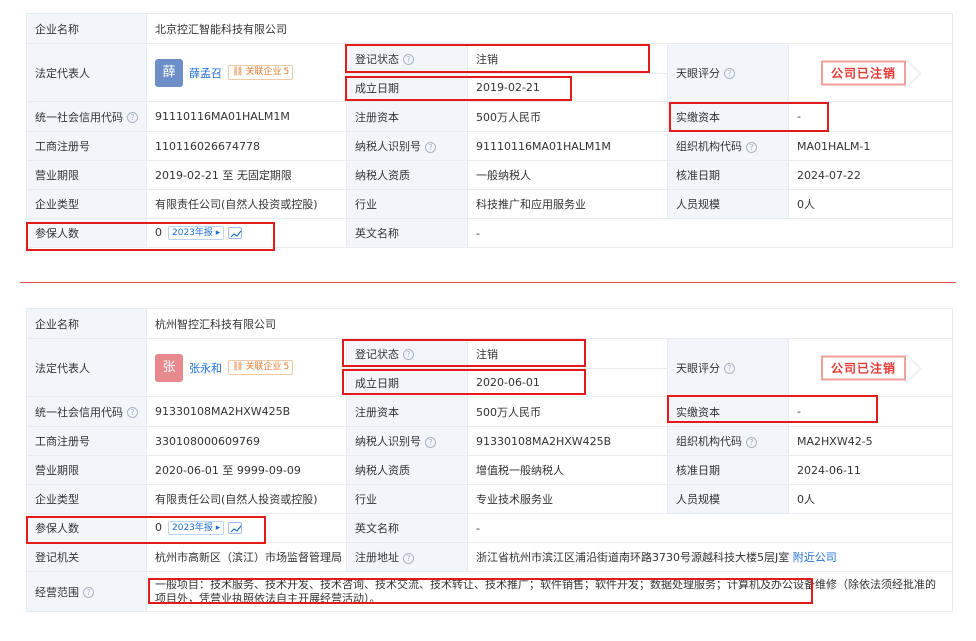 This screenshot has width=976, height=641. I want to click on tianyan-score-cell: ◇ 公司已注销, so click(870, 367).